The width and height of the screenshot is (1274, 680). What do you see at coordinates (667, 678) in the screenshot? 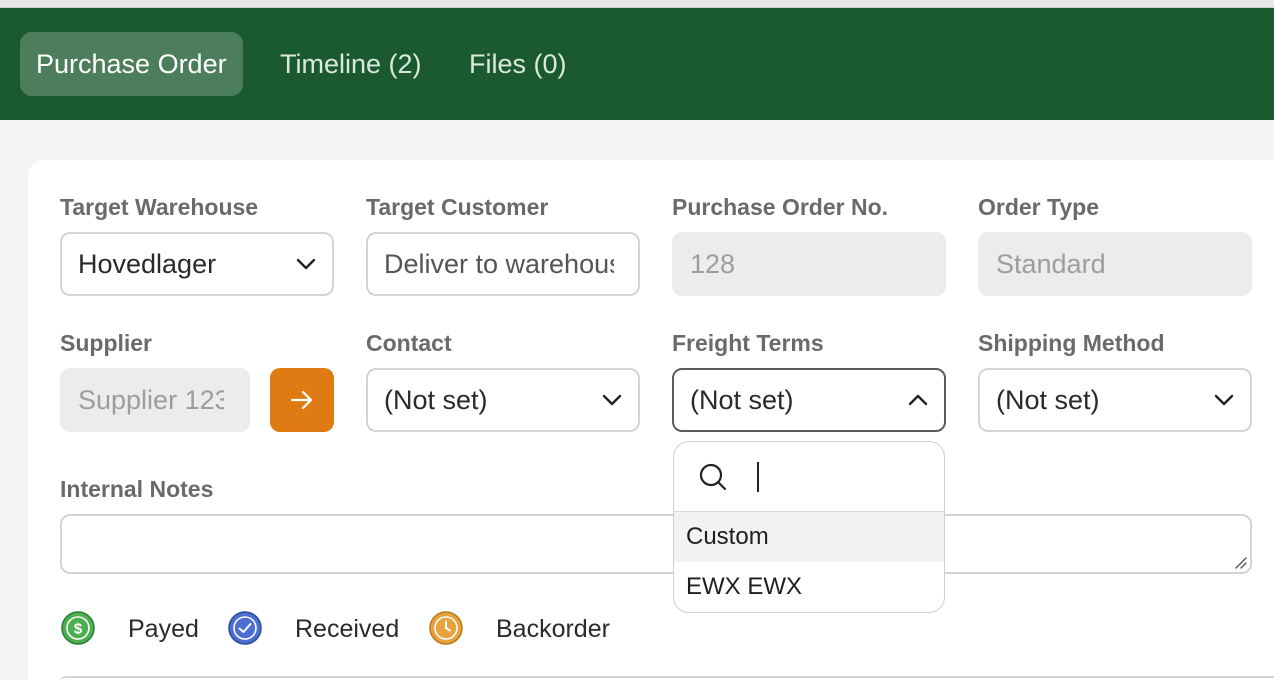
I see `next-section-edge` at bounding box center [667, 678].